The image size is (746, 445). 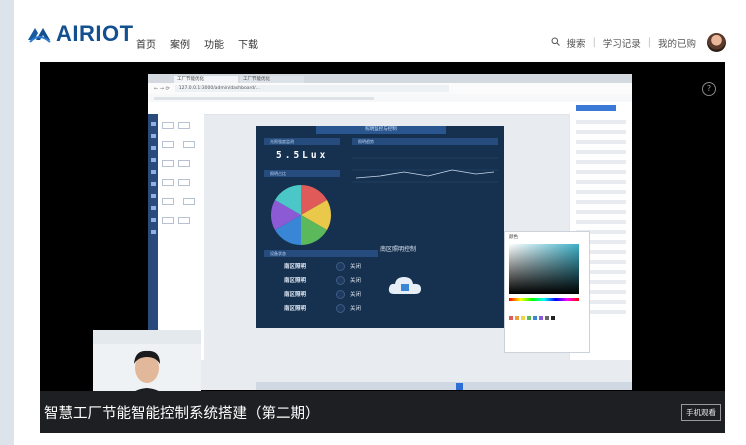 What do you see at coordinates (181, 237) in the screenshot?
I see `component-panel` at bounding box center [181, 237].